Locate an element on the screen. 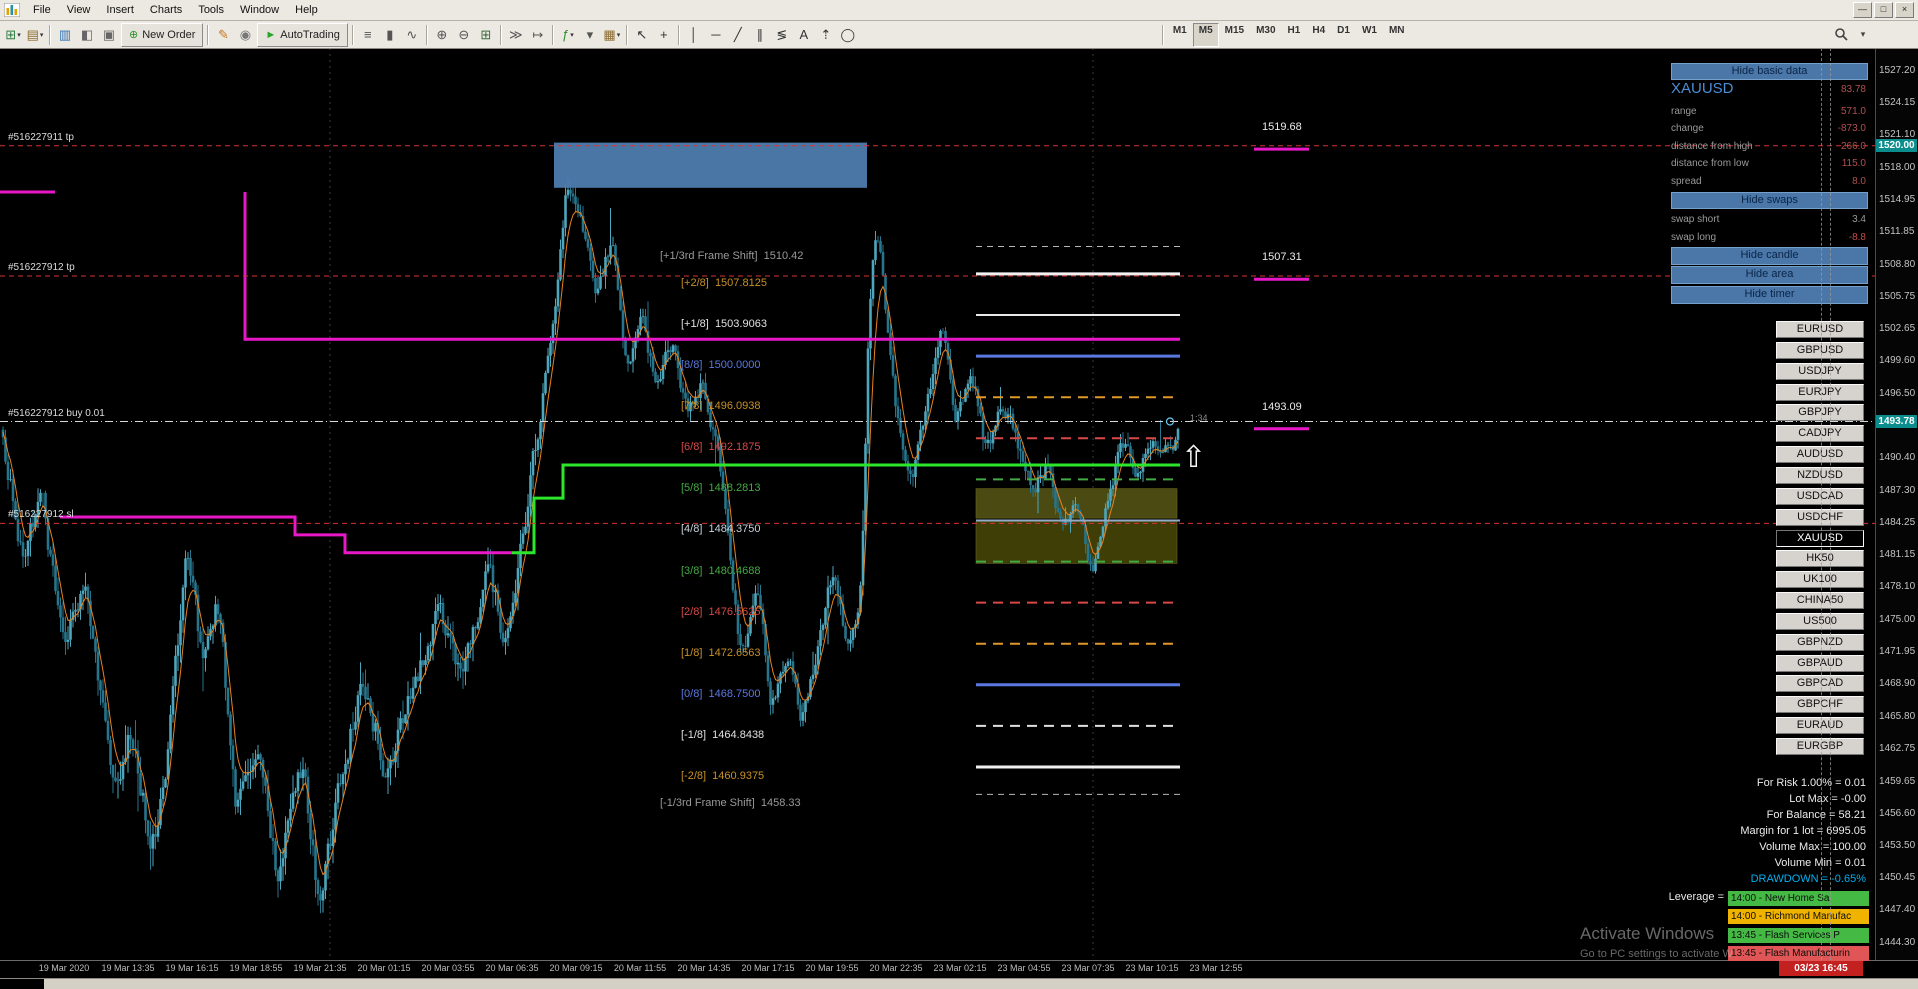 This screenshot has height=989, width=1918. price-tick: 1502.65 is located at coordinates (1897, 328).